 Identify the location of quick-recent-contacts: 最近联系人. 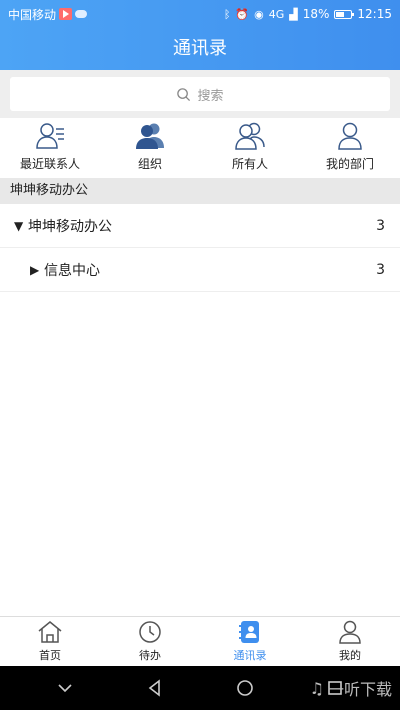
(50, 148).